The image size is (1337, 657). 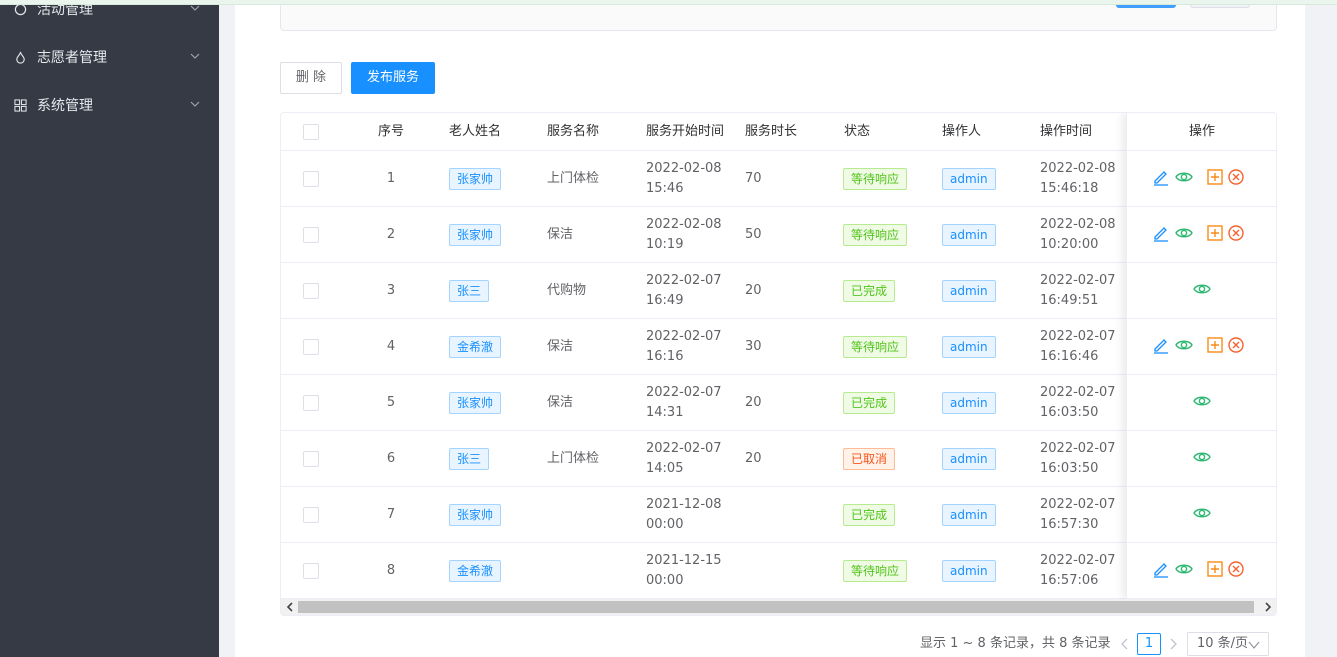 I want to click on status-badge: 等待响应, so click(x=875, y=179).